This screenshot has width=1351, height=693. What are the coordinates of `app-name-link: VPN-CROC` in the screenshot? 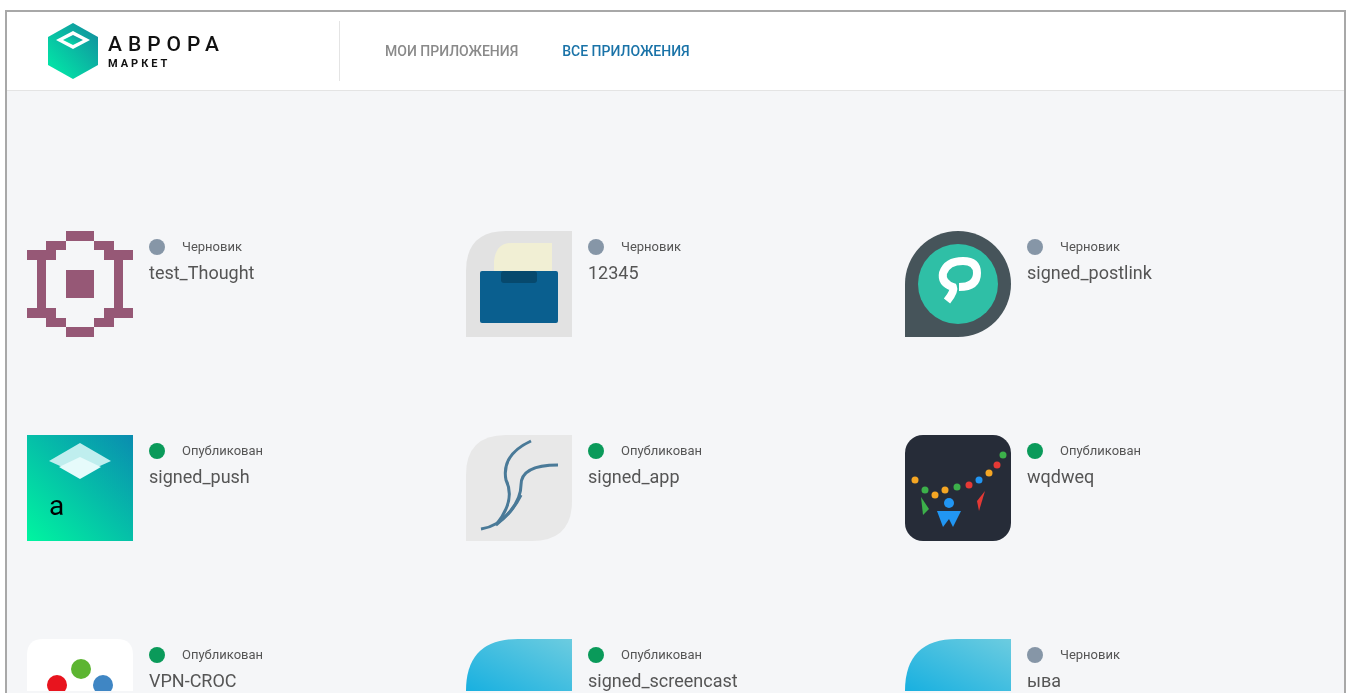 It's located at (206, 679).